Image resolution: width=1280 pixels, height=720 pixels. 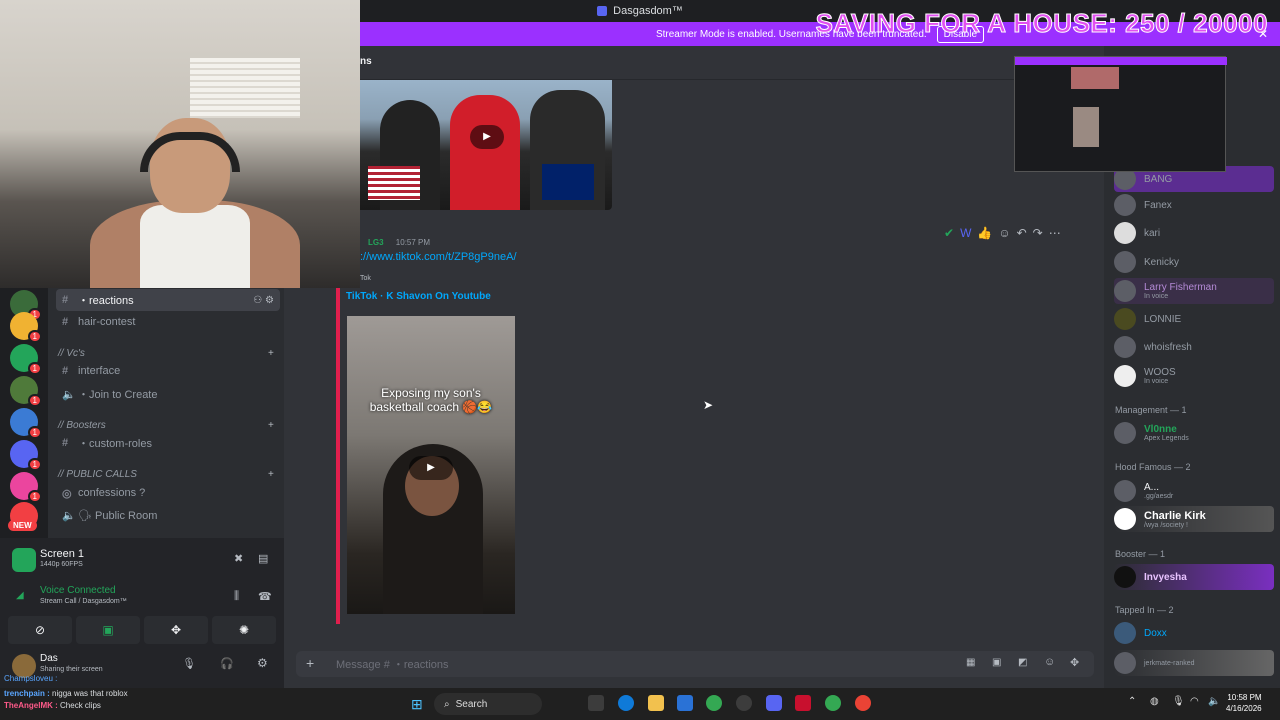 What do you see at coordinates (1244, 703) in the screenshot?
I see `taskbar-clock: 10:58 PM 4/16/2026` at bounding box center [1244, 703].